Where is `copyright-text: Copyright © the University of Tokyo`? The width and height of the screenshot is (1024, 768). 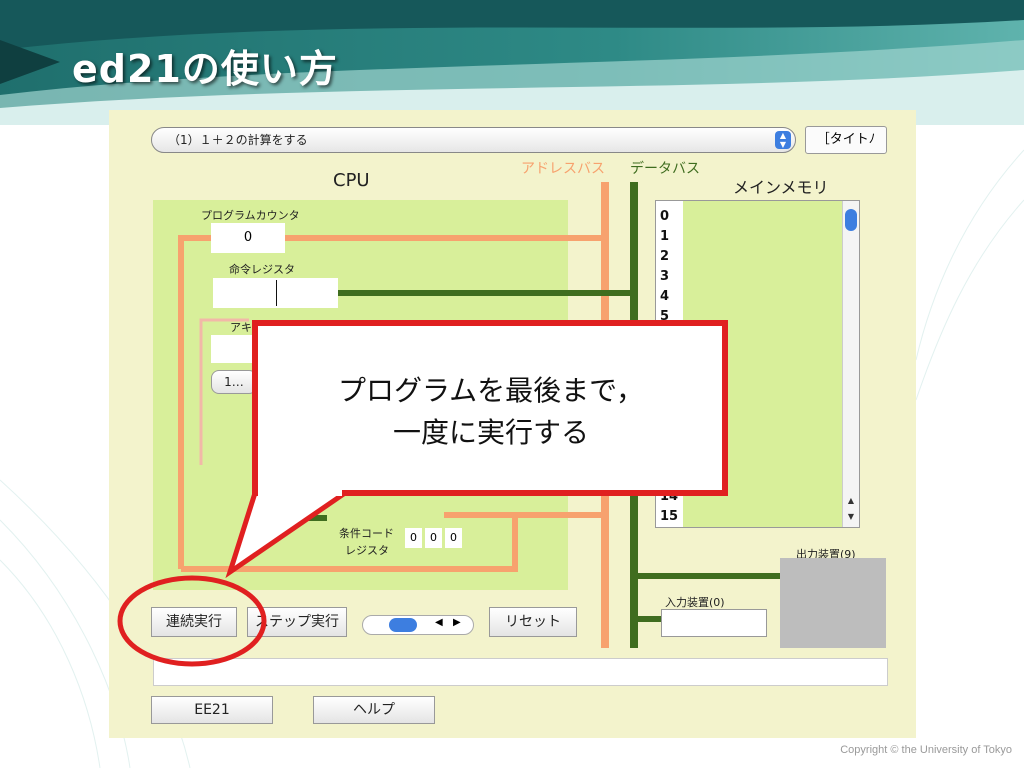
copyright-text: Copyright © the University of Tokyo is located at coordinates (926, 750).